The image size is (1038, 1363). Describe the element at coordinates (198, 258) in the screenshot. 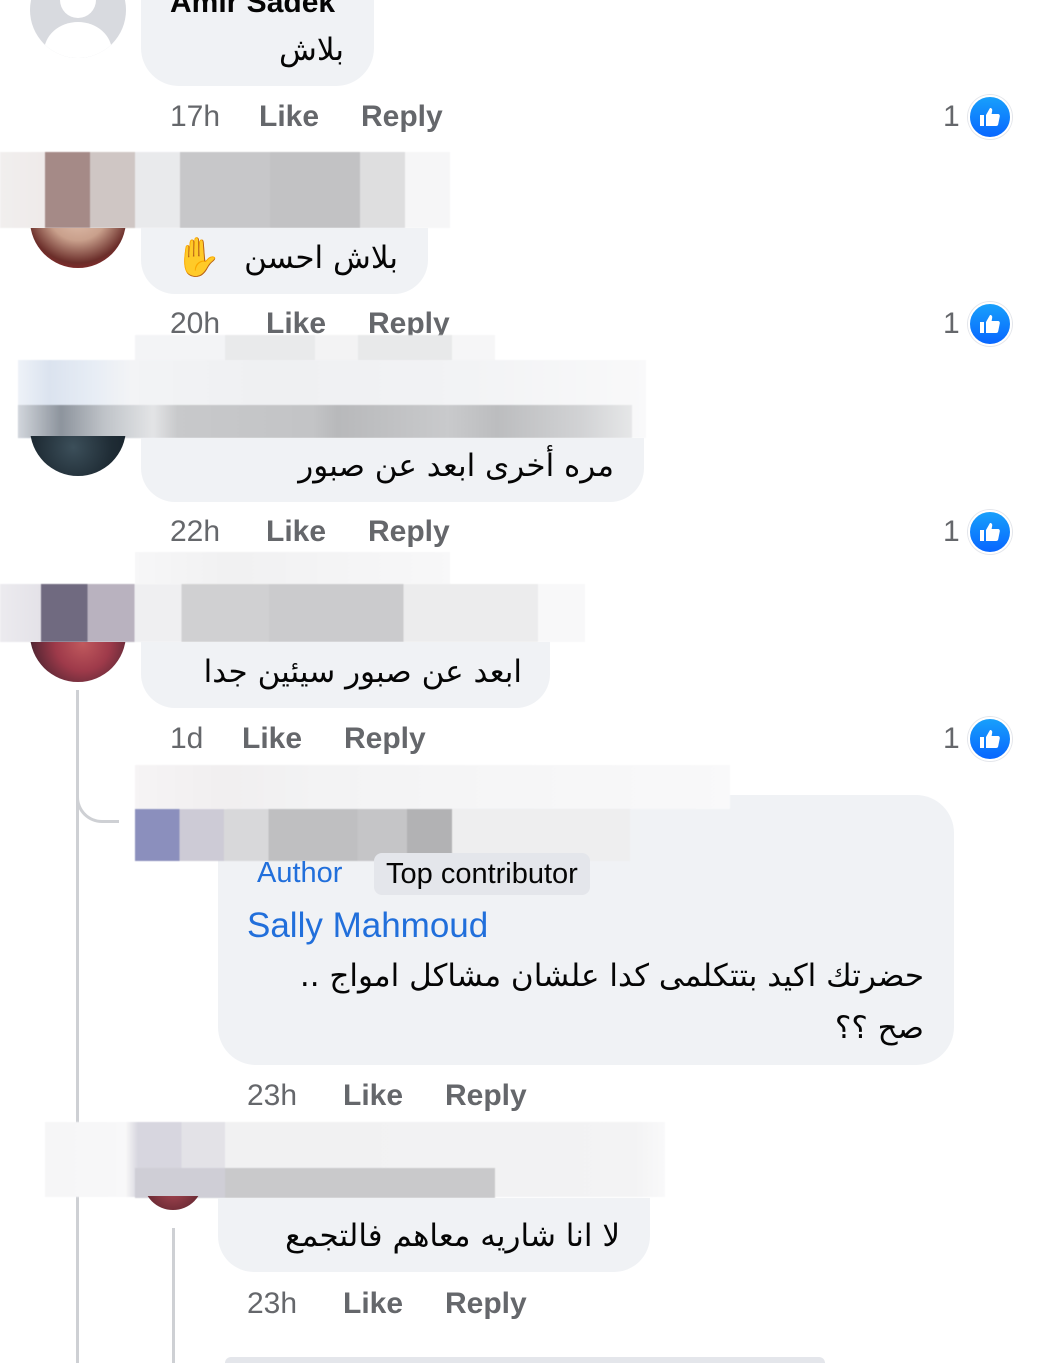

I see `raised-hand-emoji: ✋` at that location.